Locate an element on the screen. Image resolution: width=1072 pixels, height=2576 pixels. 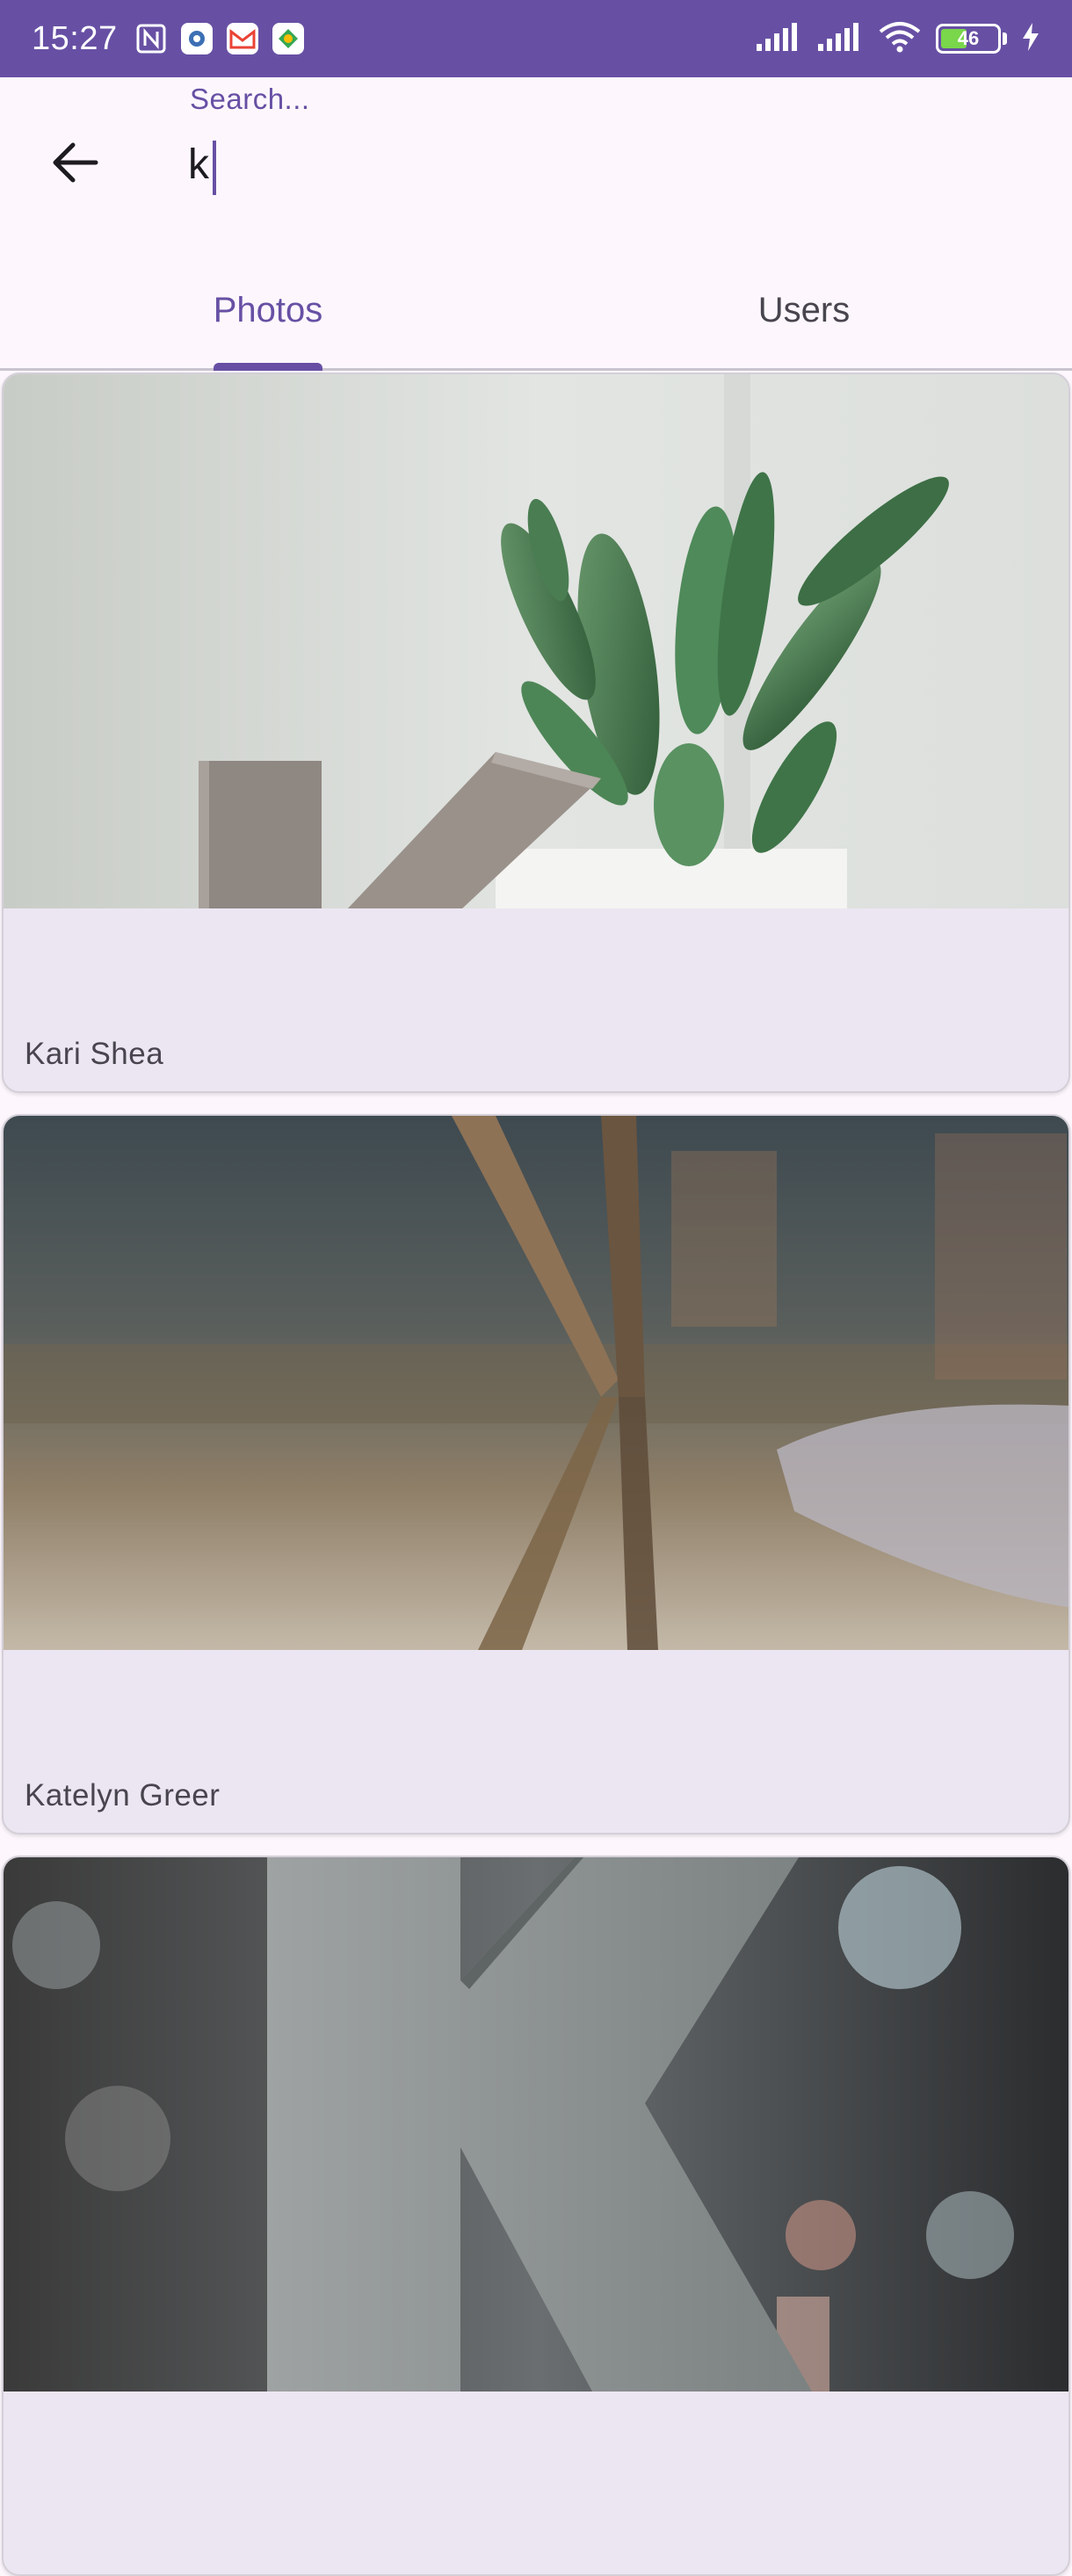
app-store-icon is located at coordinates (288, 38).